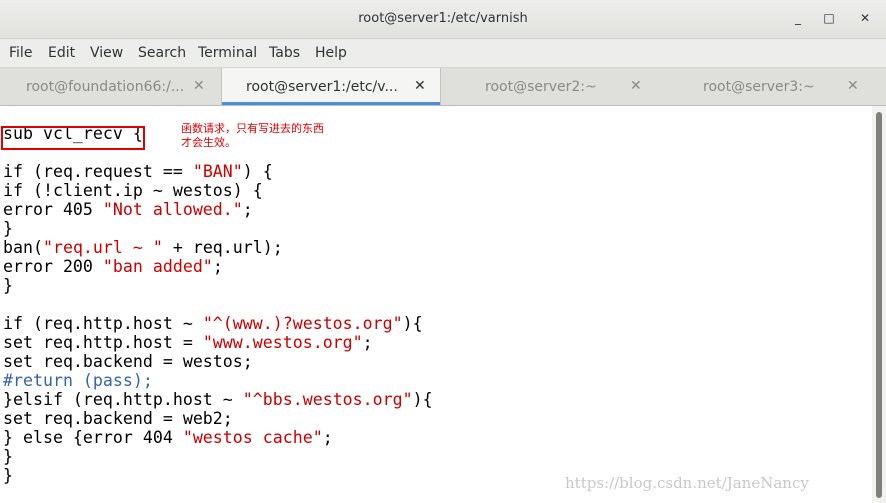 This screenshot has height=503, width=886. What do you see at coordinates (687, 483) in the screenshot?
I see `watermark: https://blog.csdn.net/JaneNancy` at bounding box center [687, 483].